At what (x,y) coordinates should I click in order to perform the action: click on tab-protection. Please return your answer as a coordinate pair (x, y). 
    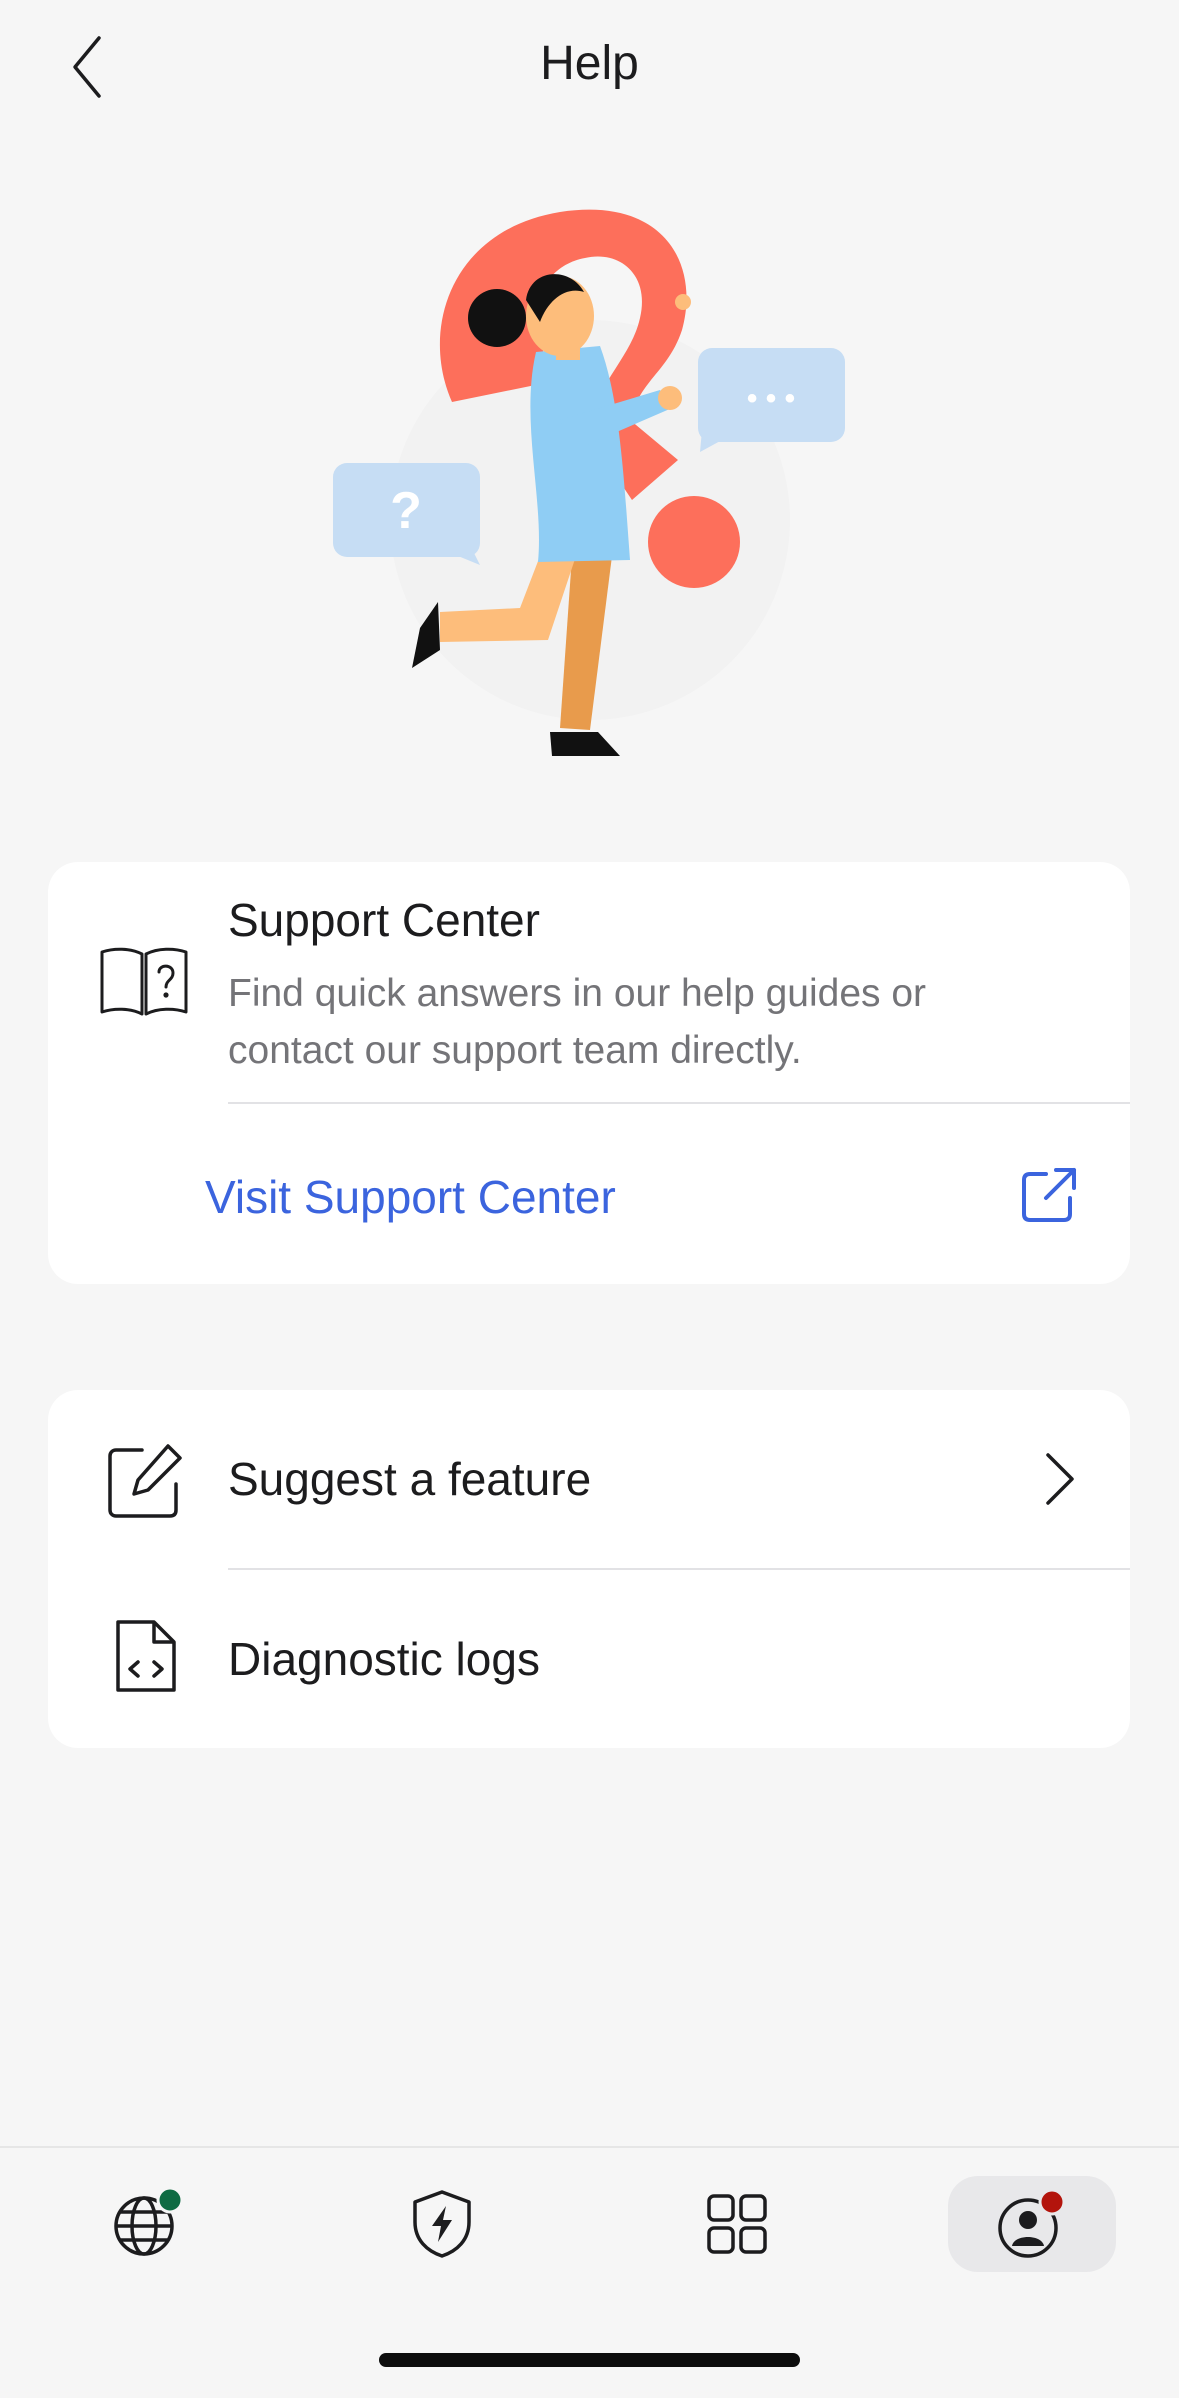
    Looking at the image, I should click on (442, 2224).